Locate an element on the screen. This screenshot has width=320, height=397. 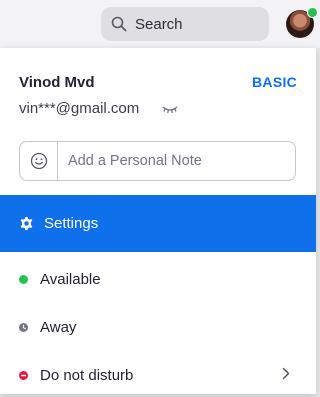
smiley-icon is located at coordinates (39, 161).